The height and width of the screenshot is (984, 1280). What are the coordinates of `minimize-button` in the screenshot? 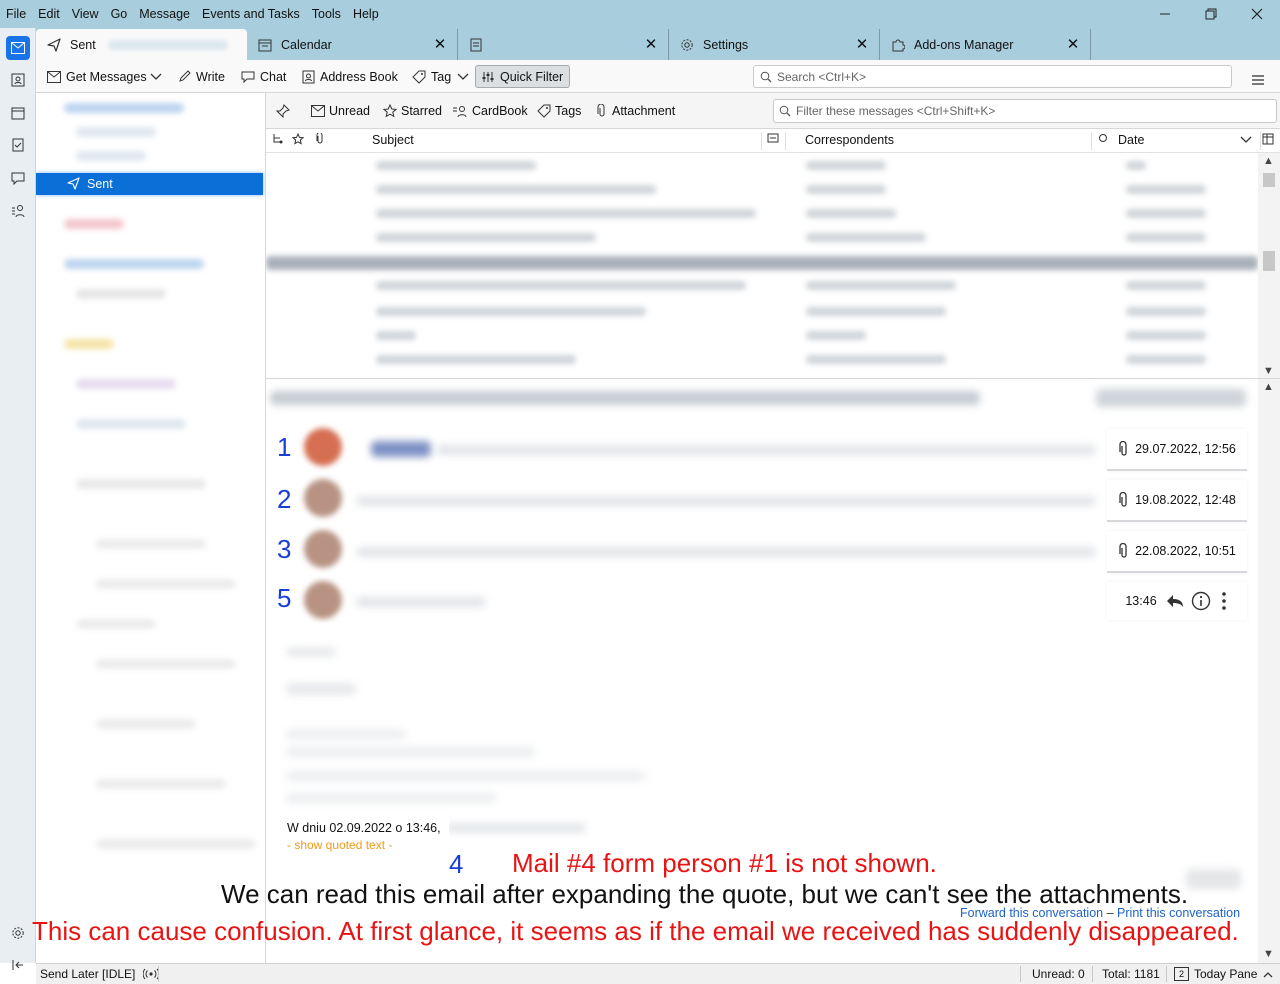 It's located at (1165, 14).